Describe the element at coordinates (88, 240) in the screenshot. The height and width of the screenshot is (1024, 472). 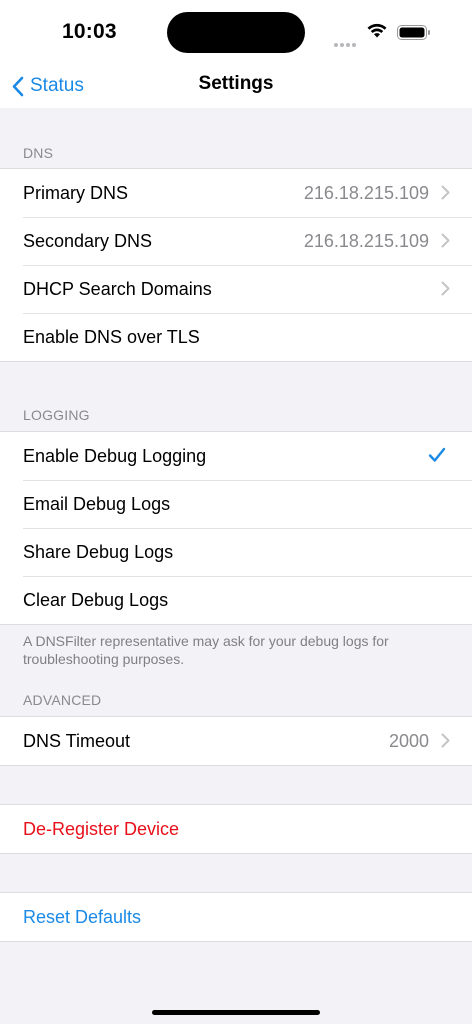
I see `secondary-dns-label: Secondary DNS` at that location.